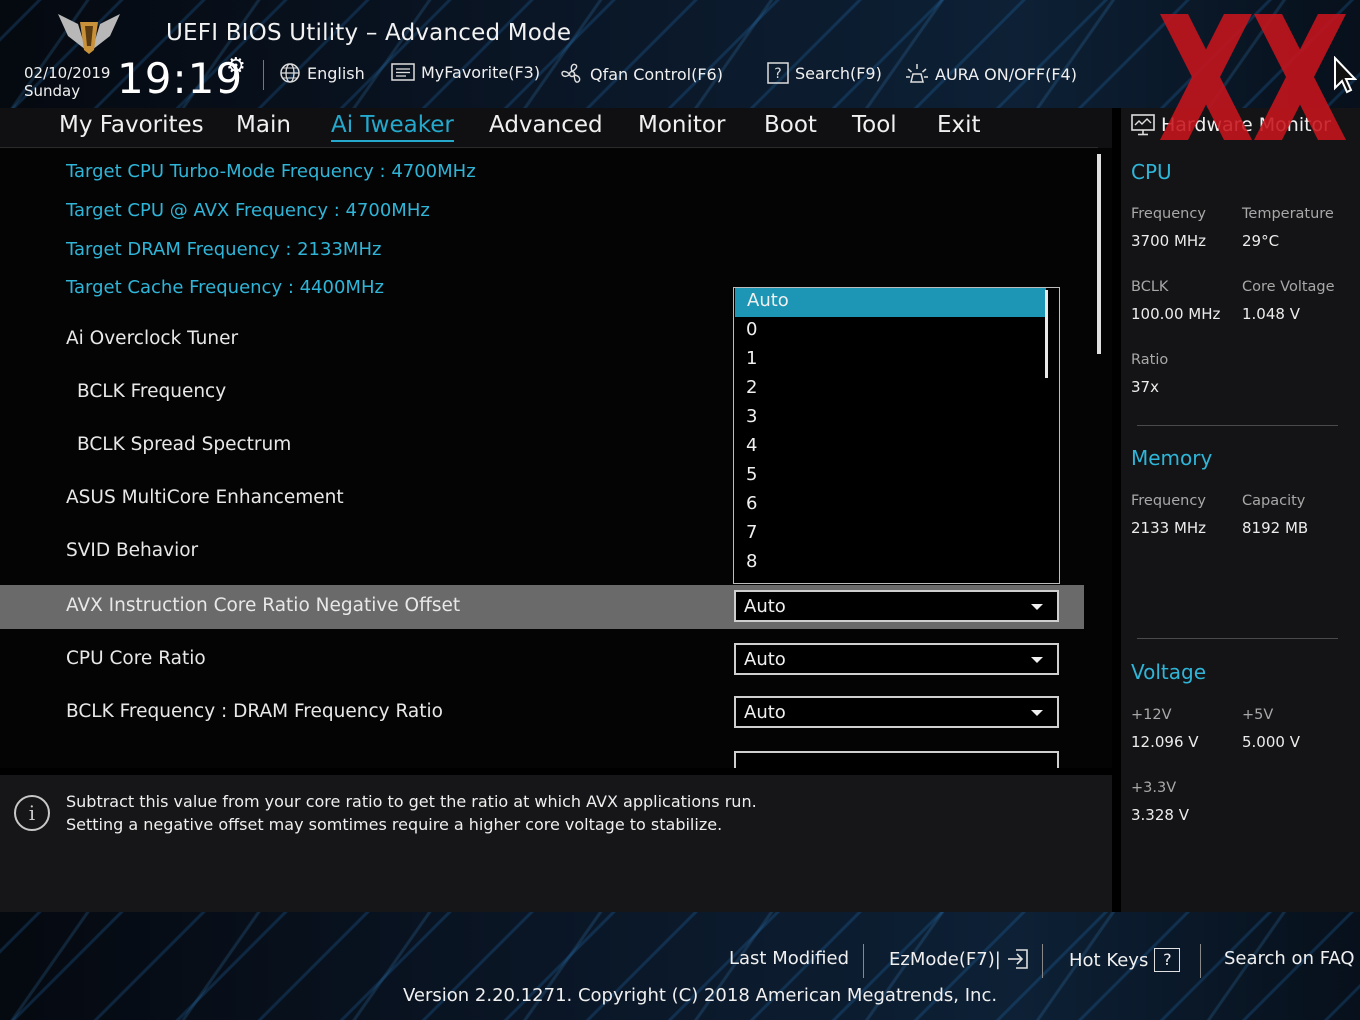 The height and width of the screenshot is (1020, 1360). Describe the element at coordinates (131, 125) in the screenshot. I see `tab-my-favorites: My Favorites` at that location.